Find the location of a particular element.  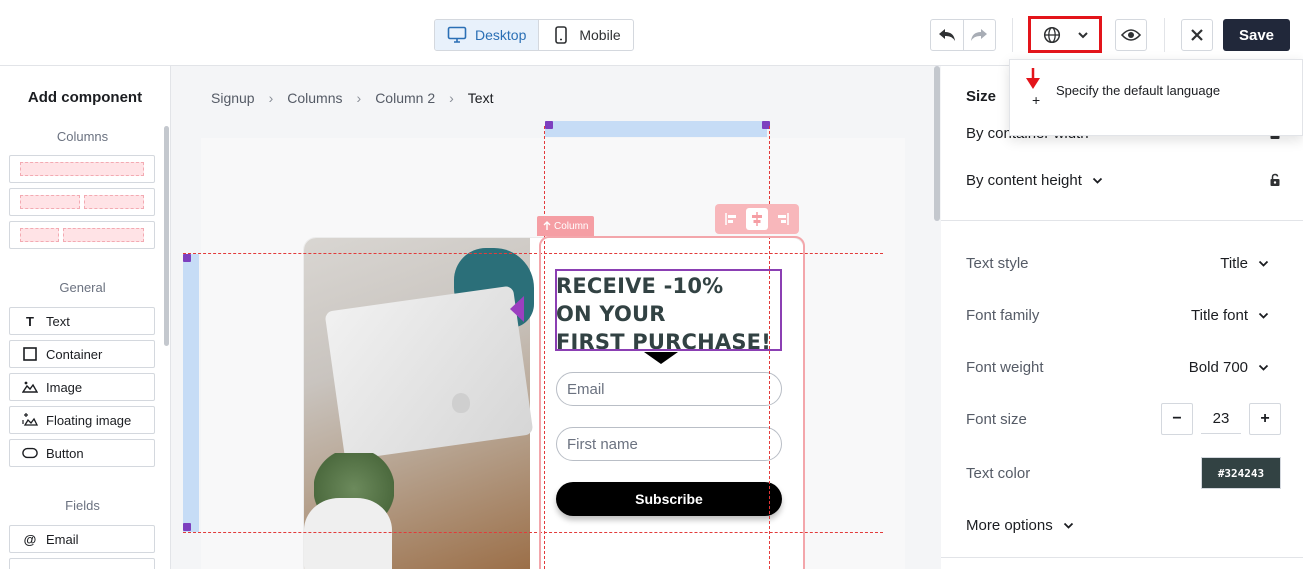

top-toolbar: Desktop Mobile Save is located at coordinates (651, 33).